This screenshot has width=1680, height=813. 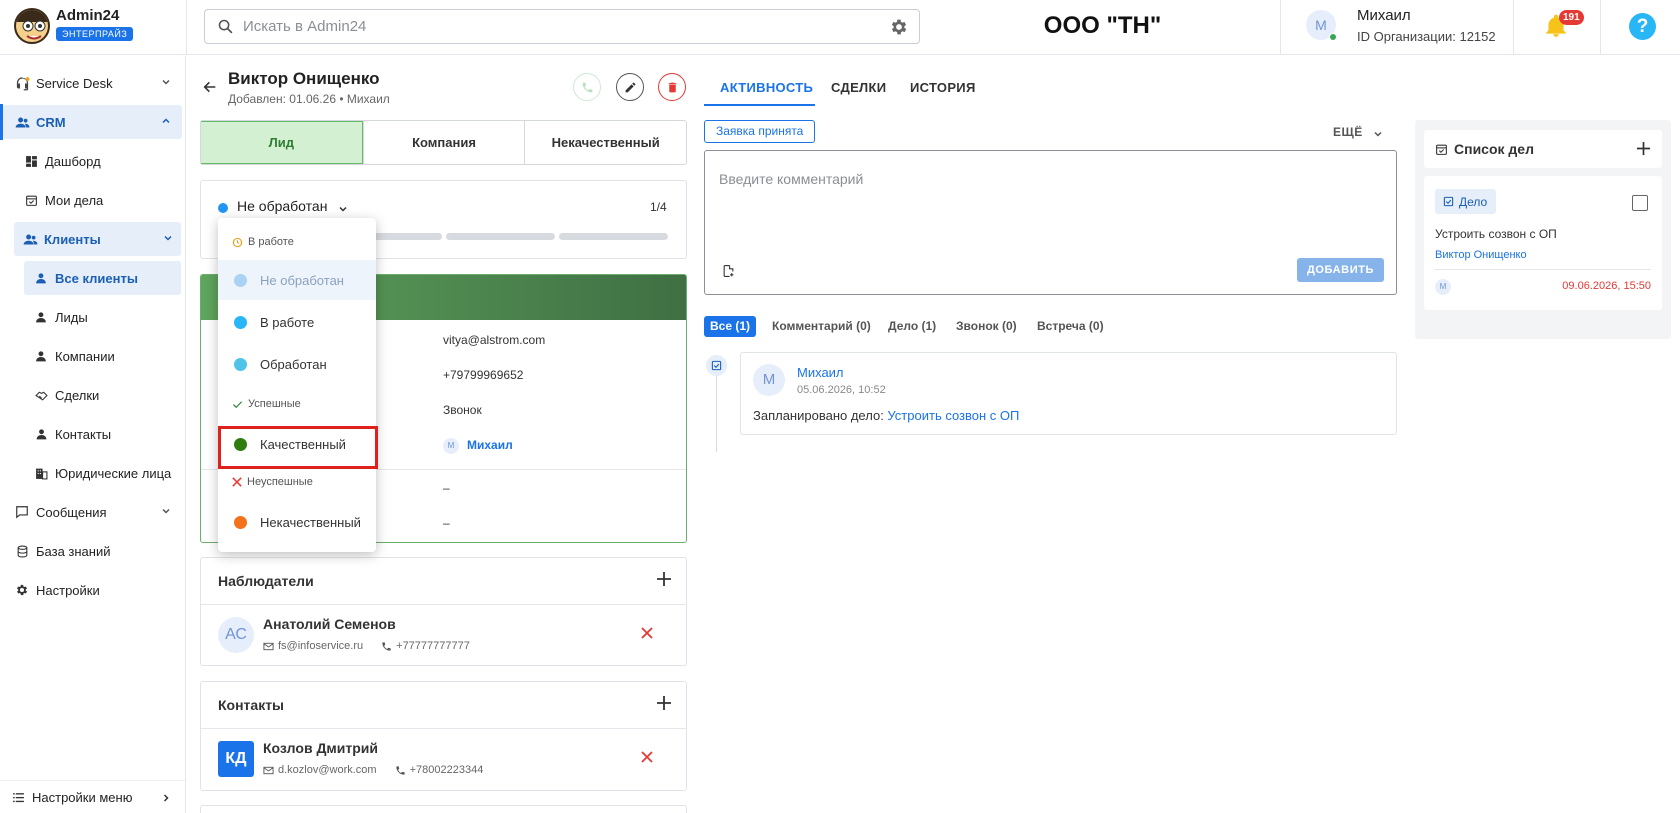 I want to click on remove-contact-icon, so click(x=647, y=757).